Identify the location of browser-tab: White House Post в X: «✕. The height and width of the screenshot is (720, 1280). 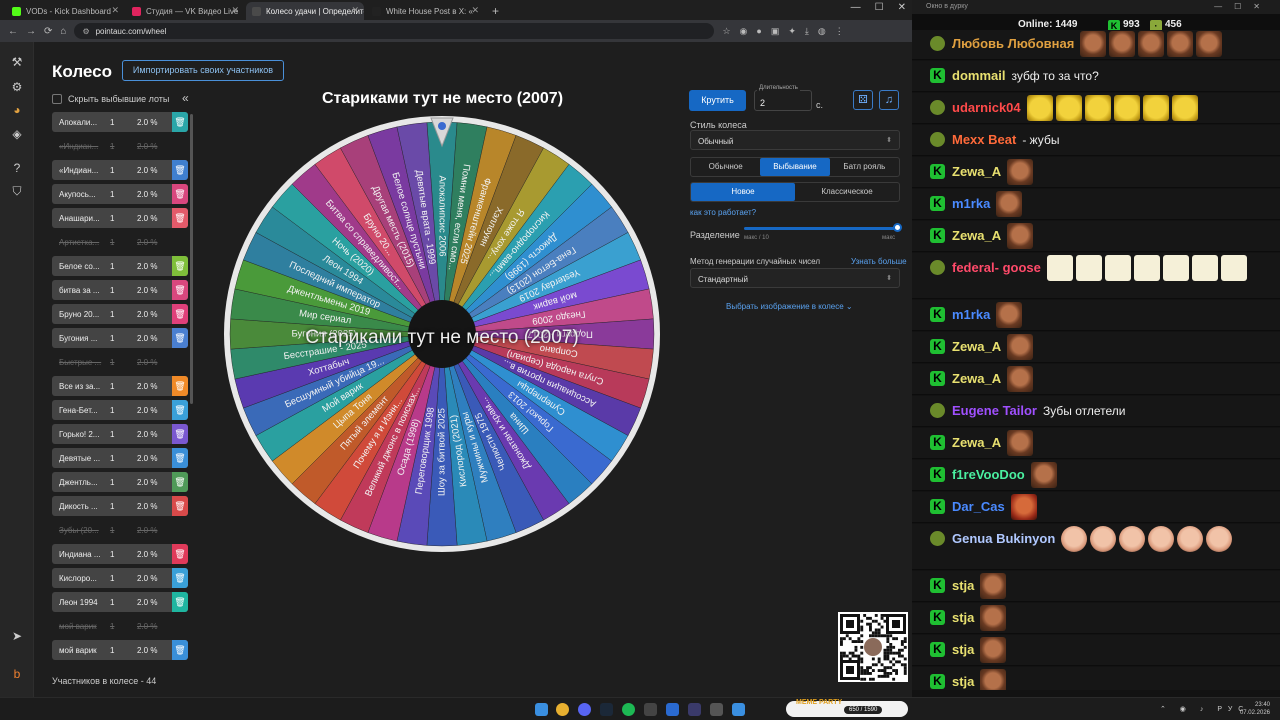
(425, 11).